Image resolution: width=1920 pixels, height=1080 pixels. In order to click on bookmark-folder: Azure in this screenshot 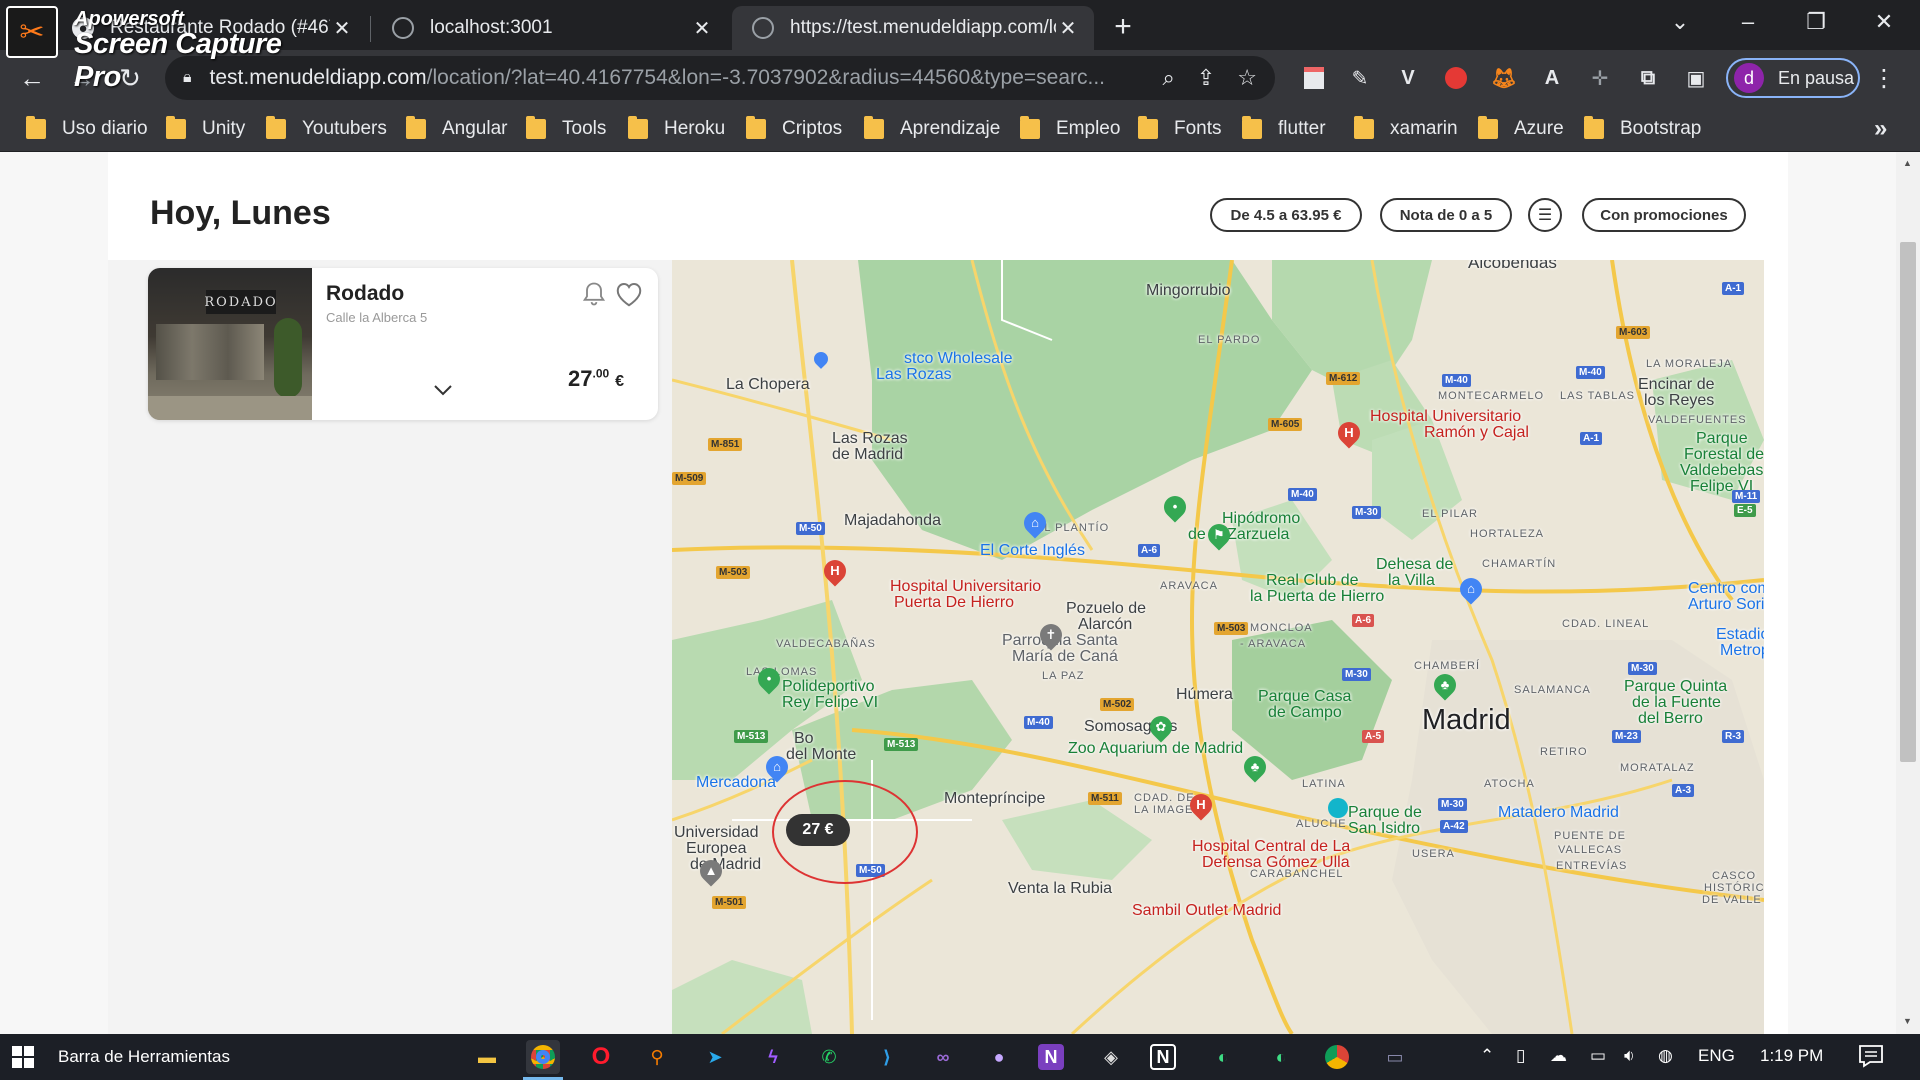, I will do `click(1521, 129)`.